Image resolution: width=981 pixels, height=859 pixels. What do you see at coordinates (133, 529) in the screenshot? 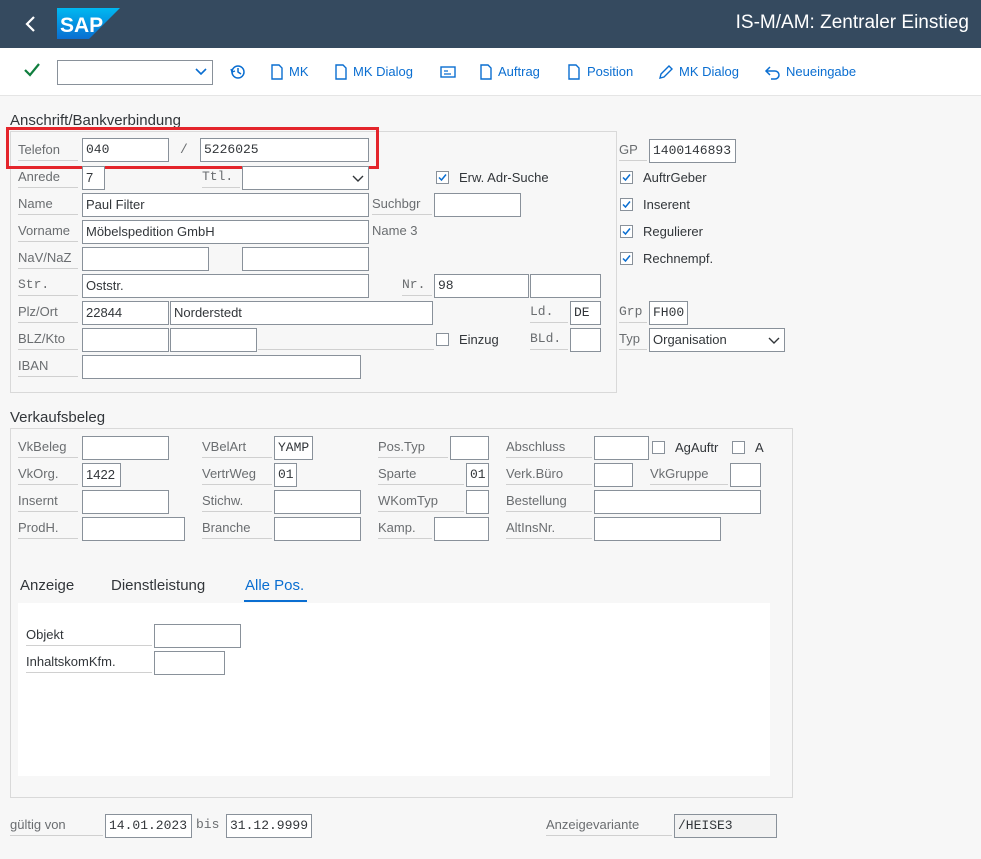
I see `prodh-field` at bounding box center [133, 529].